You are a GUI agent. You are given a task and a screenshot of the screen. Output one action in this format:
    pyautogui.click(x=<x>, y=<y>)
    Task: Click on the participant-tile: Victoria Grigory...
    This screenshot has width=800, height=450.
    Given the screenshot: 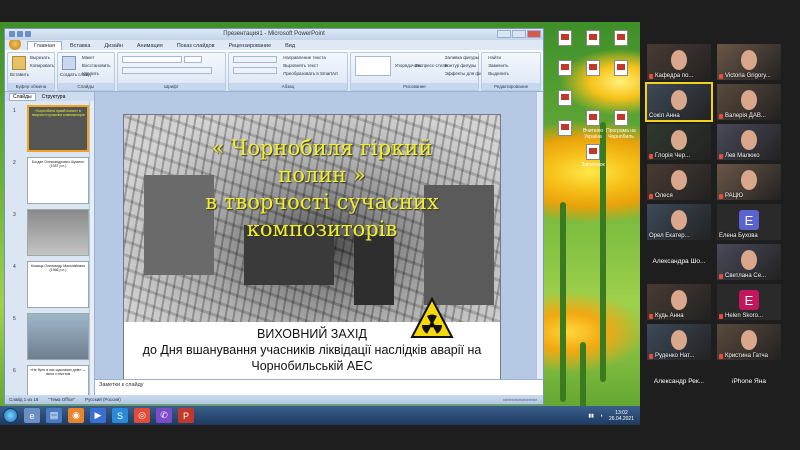 What is the action you would take?
    pyautogui.click(x=749, y=62)
    